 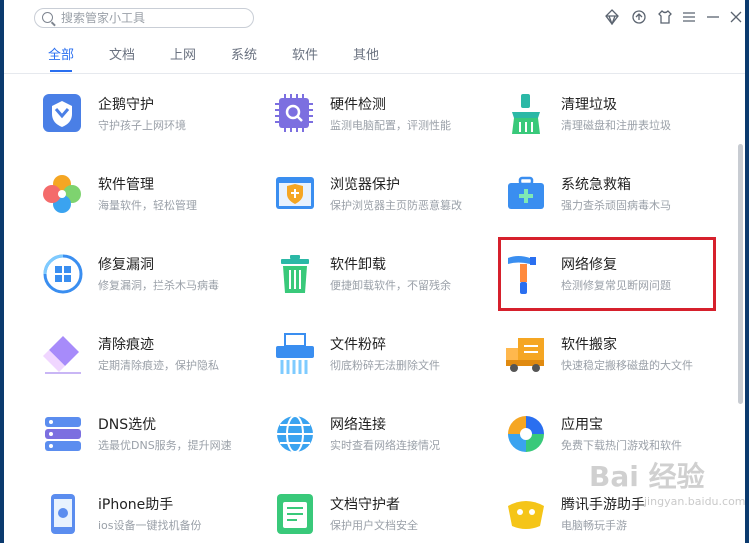 I want to click on tool-desc: 海量软件，轻松管理, so click(x=147, y=205).